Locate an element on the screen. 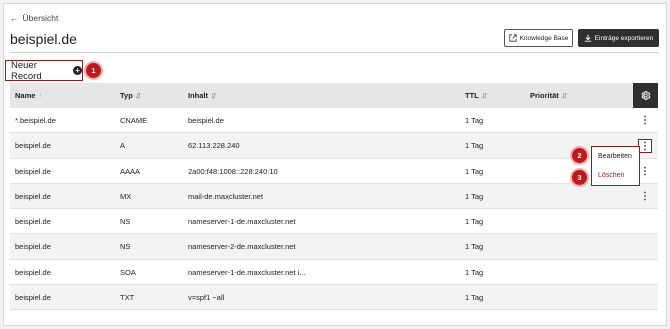  cell-content: nameserver-2-de.maxcluster.net is located at coordinates (242, 247).